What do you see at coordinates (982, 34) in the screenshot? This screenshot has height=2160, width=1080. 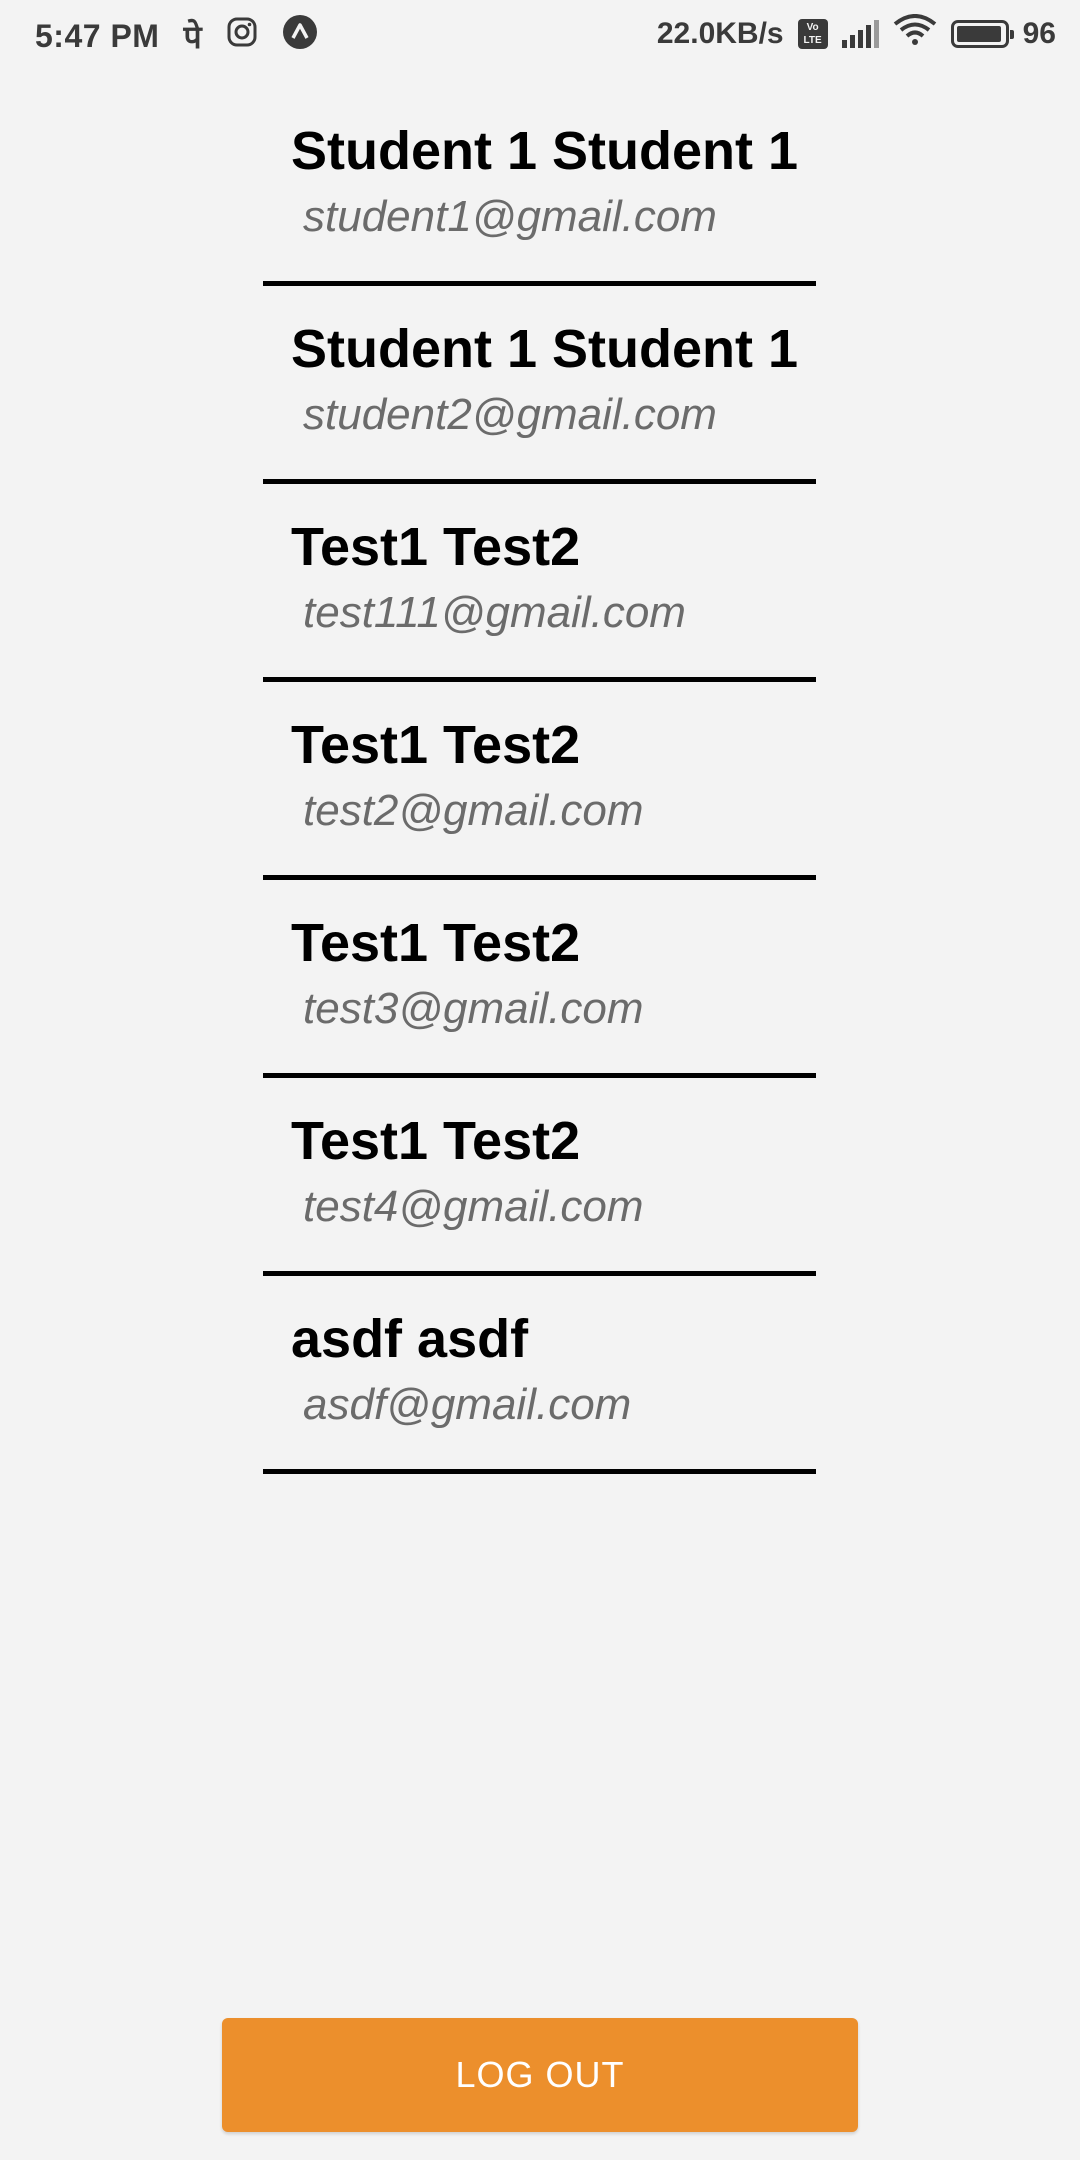 I see `battery-icon` at bounding box center [982, 34].